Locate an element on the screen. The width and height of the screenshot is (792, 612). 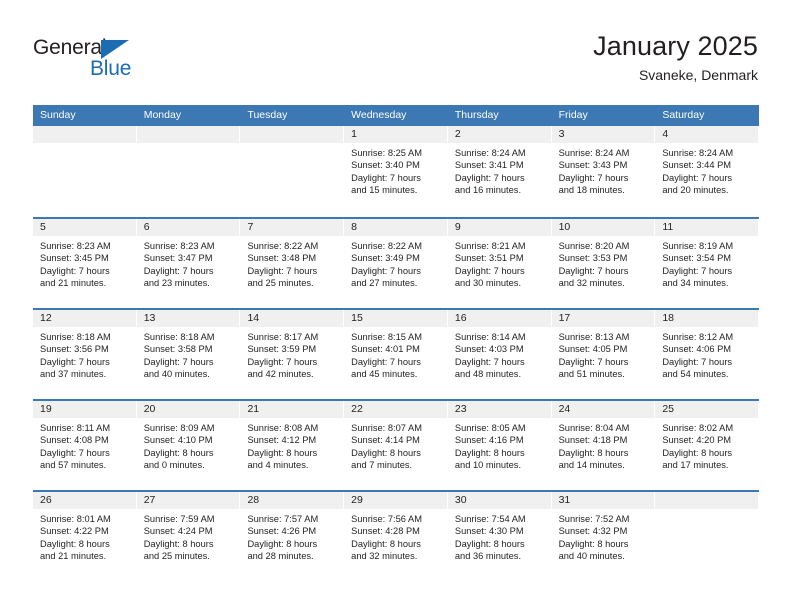
day-number: 11 is located at coordinates (707, 227).